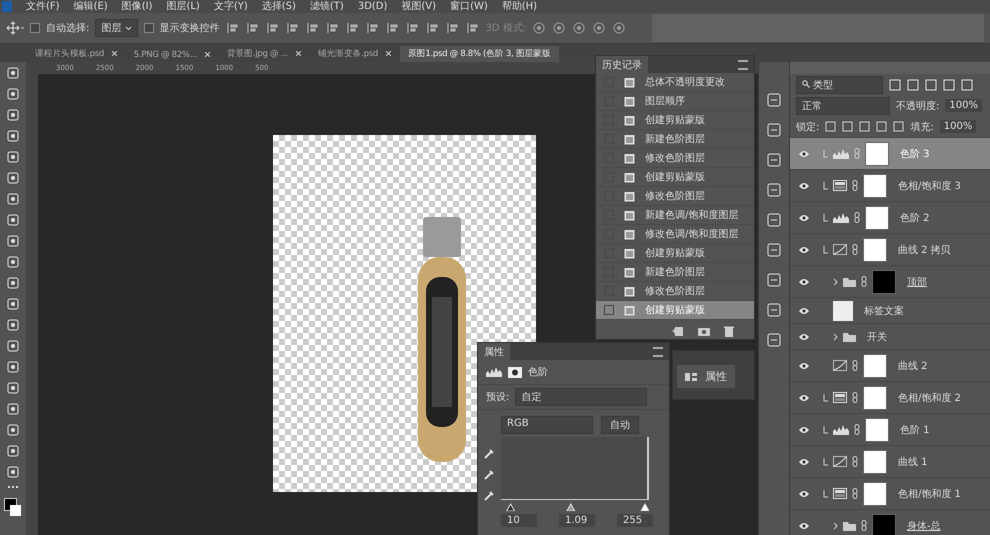 The height and width of the screenshot is (535, 990). I want to click on layer-filter-dropdown: 类型, so click(839, 85).